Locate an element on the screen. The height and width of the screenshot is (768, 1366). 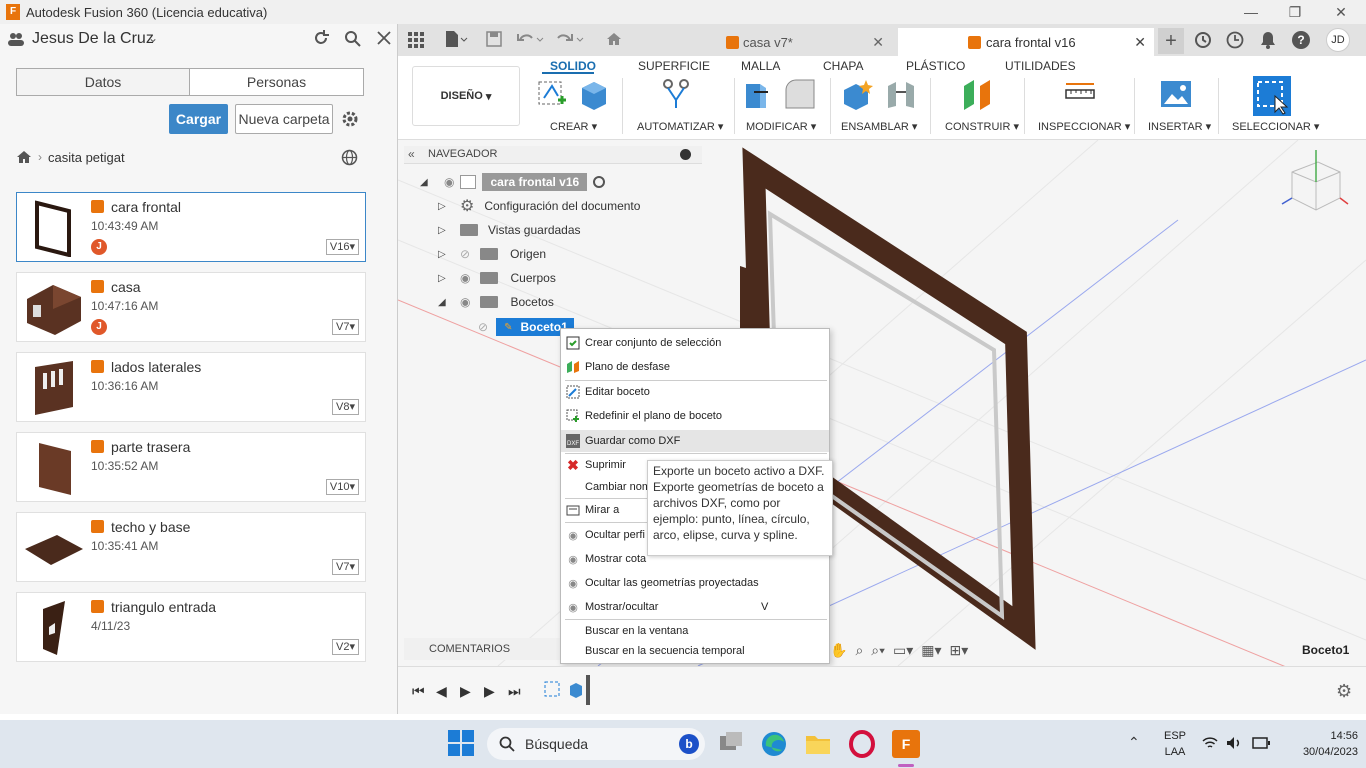
version-dropdown: V2▾ is located at coordinates (345, 647).